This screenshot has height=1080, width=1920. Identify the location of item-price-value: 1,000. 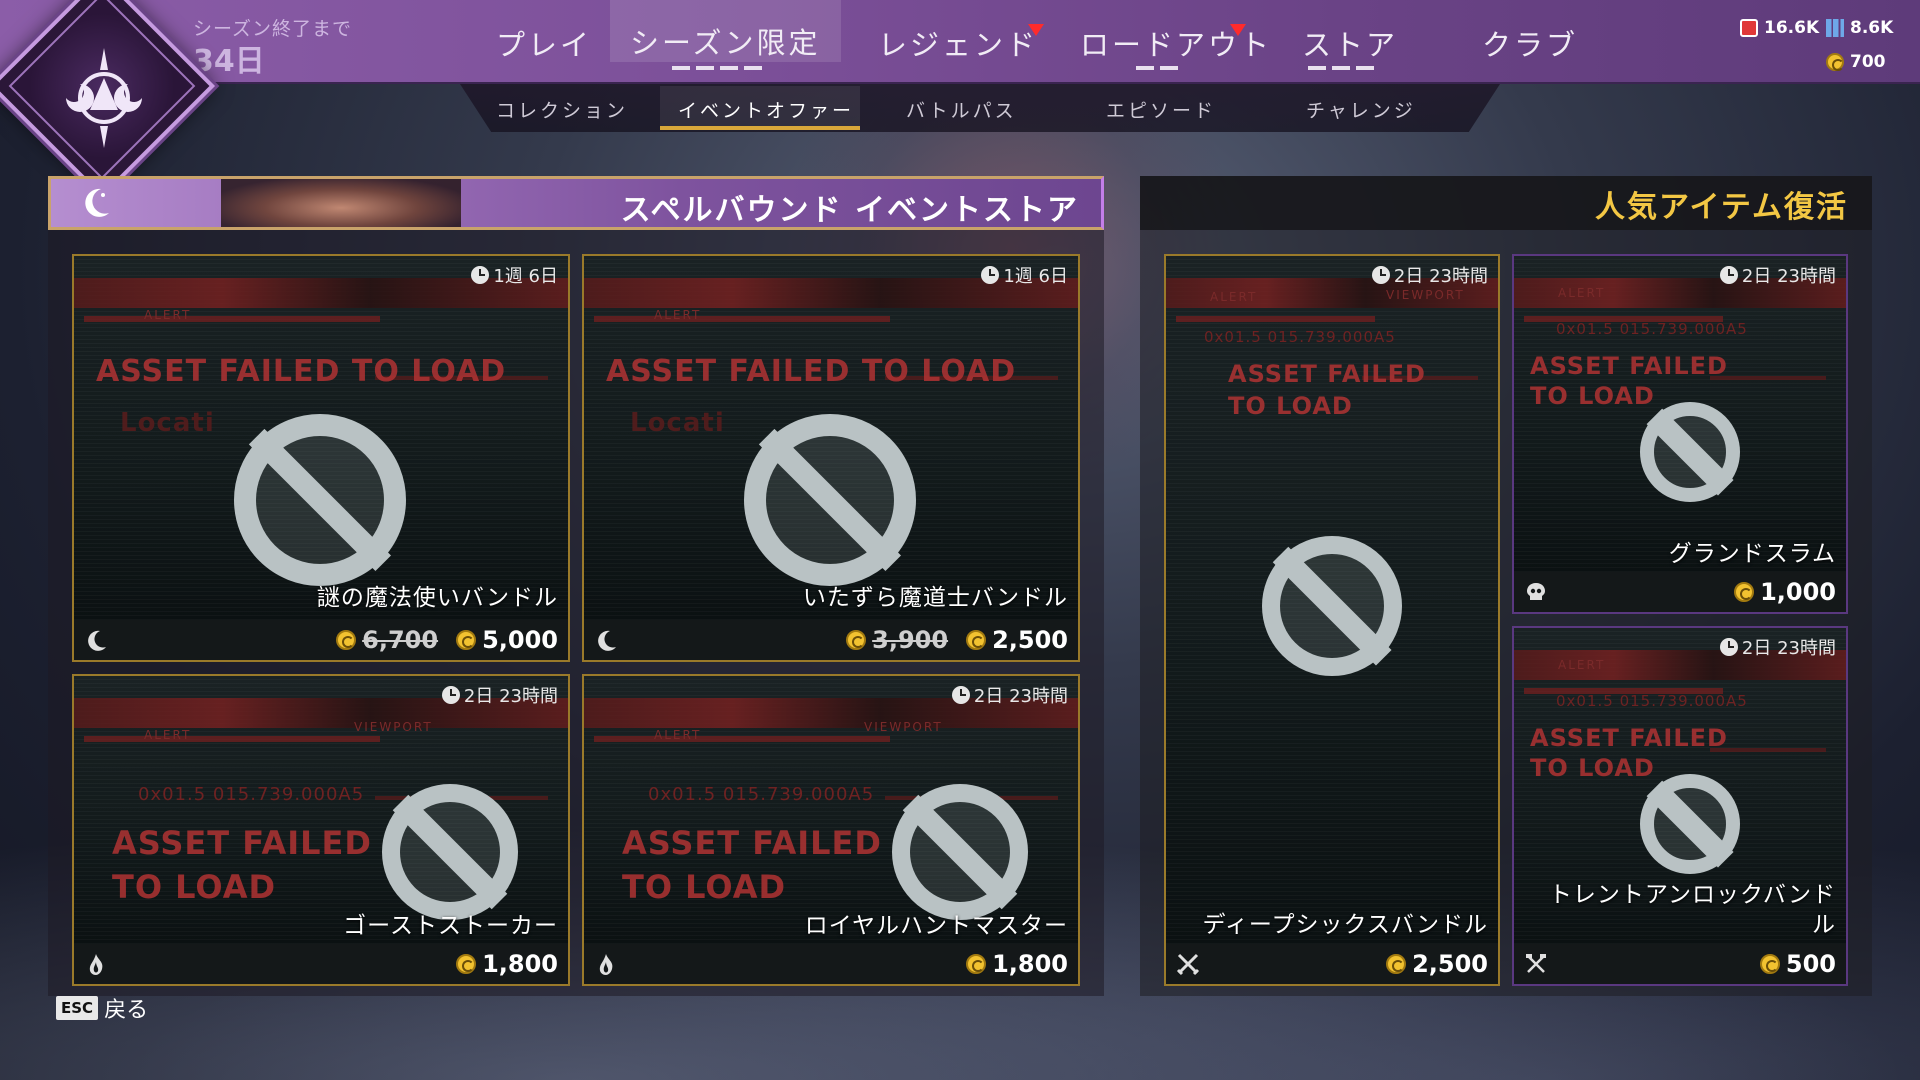
(1798, 592).